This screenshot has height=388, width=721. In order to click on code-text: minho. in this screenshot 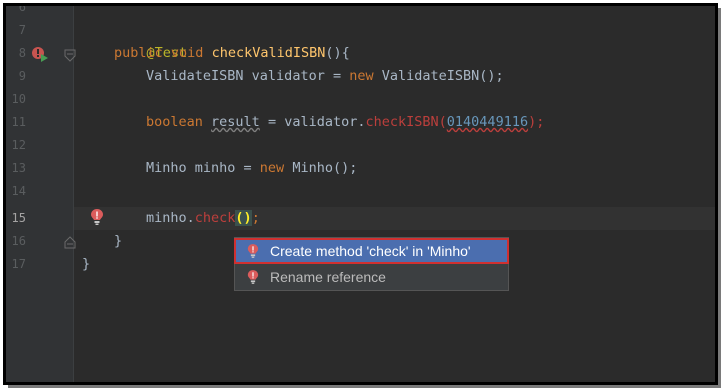, I will do `click(170, 218)`.